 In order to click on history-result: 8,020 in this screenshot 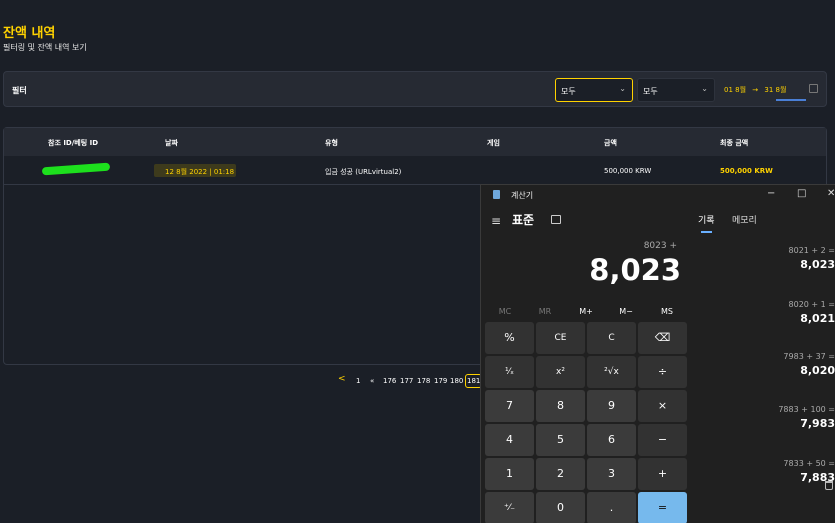, I will do `click(817, 370)`.